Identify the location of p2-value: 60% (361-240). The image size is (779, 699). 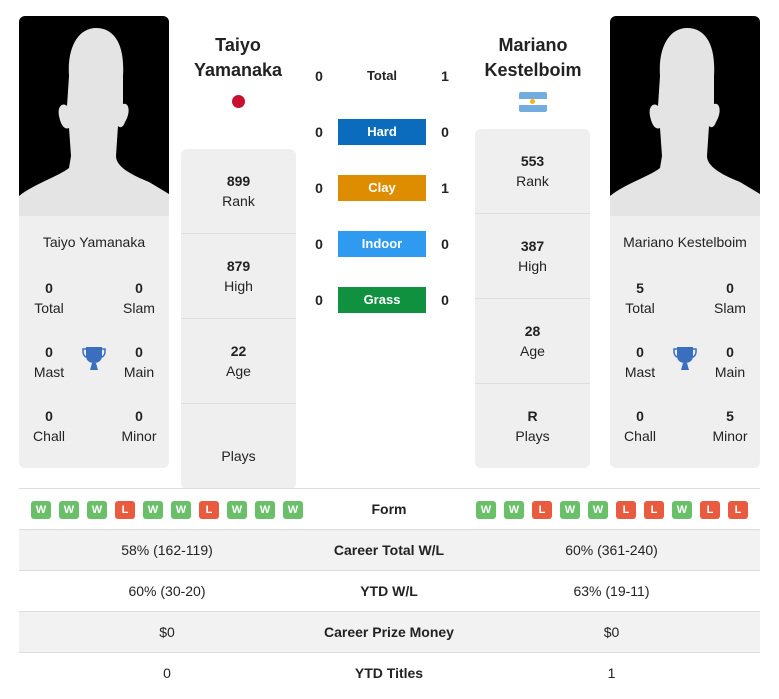
(611, 550).